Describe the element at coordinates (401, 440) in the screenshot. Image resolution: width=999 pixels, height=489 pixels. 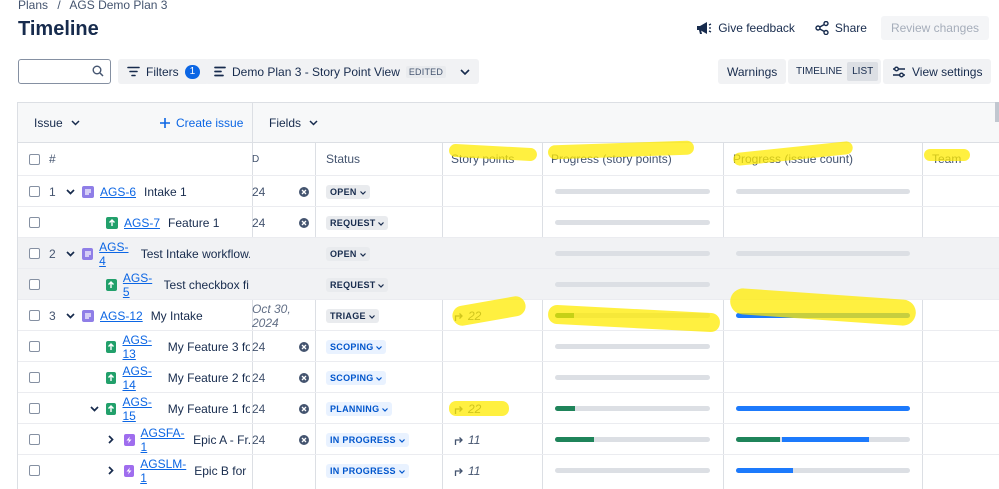
I see `chevron-down-icon` at that location.